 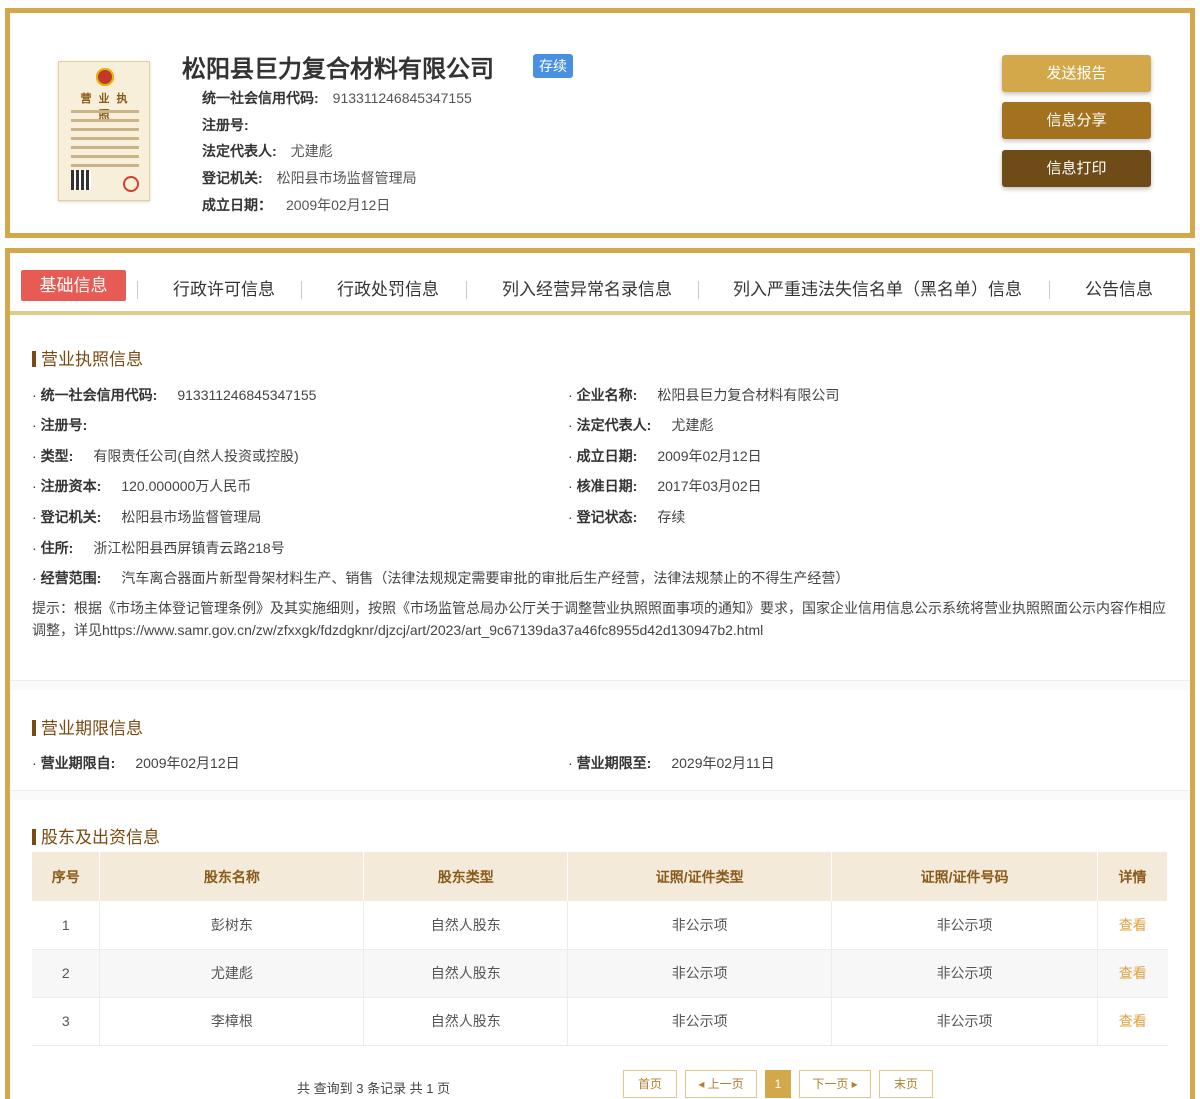 I want to click on field-reg-status: · 登记状态: 存续, so click(x=627, y=517).